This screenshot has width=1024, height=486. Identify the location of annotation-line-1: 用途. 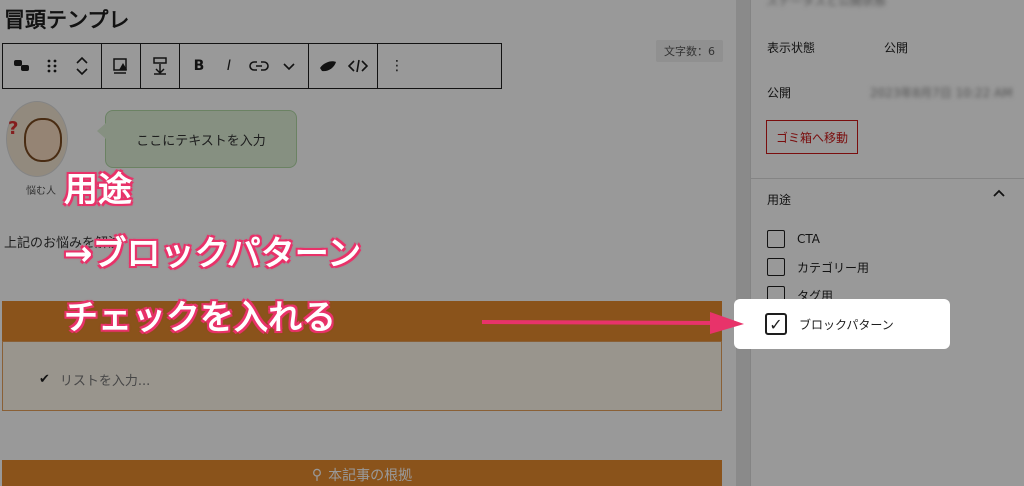
(98, 190).